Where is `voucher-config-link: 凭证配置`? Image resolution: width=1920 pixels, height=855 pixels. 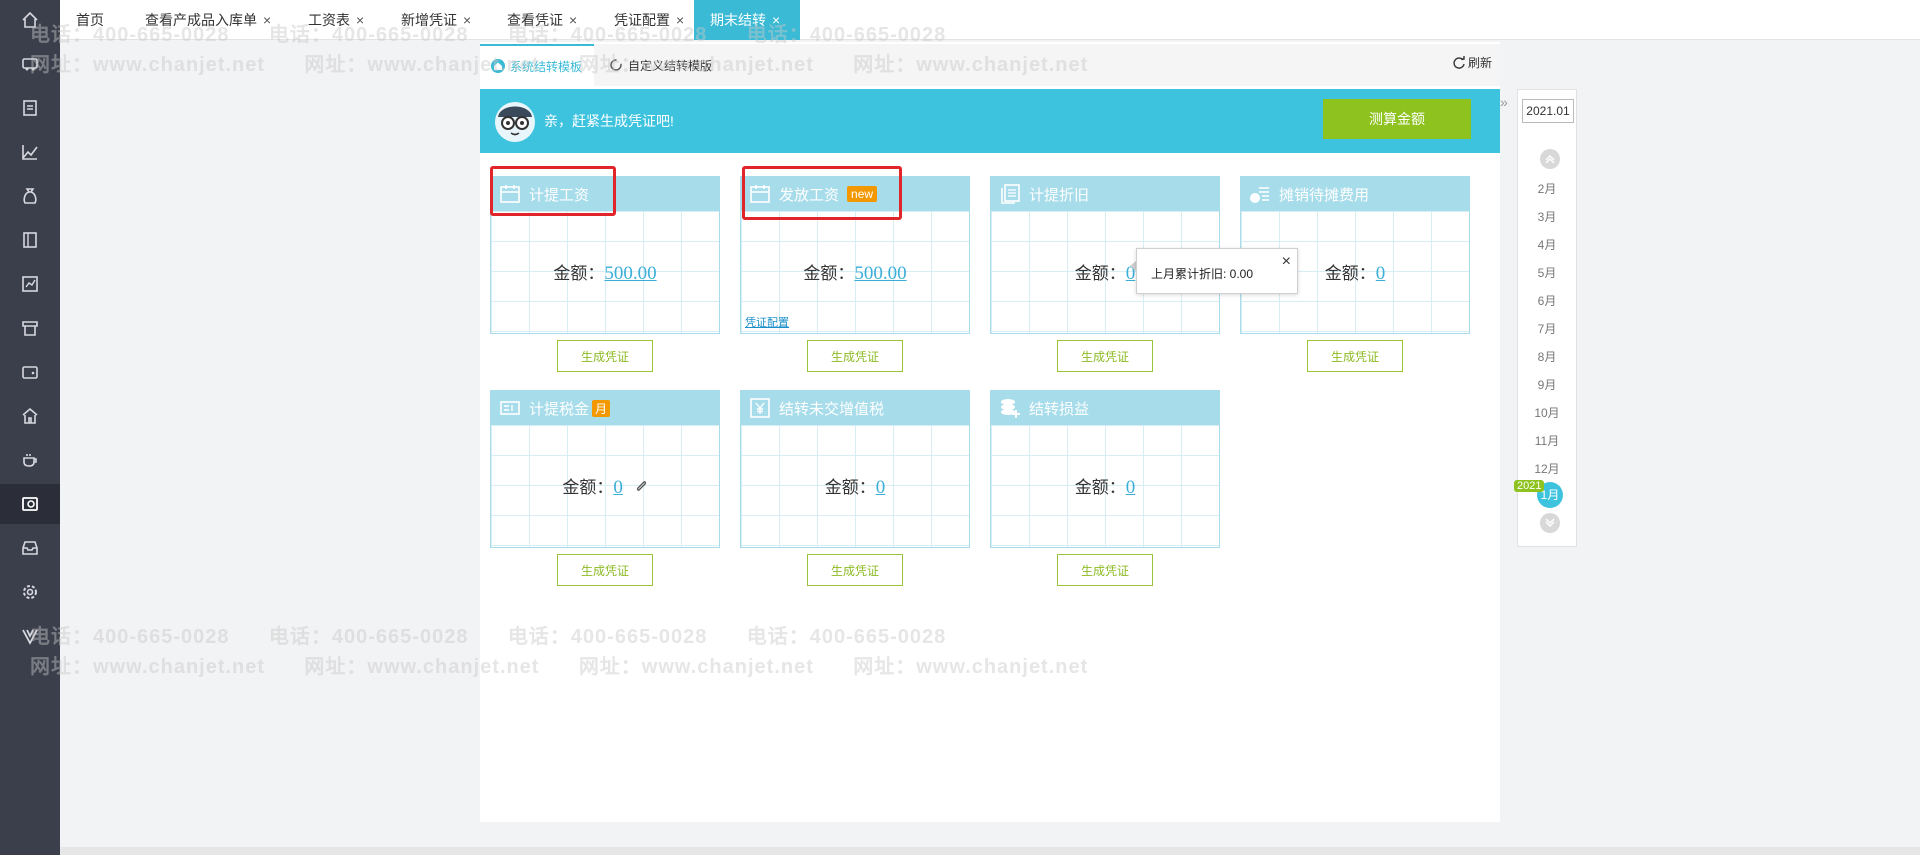
voucher-config-link: 凭证配置 is located at coordinates (767, 322).